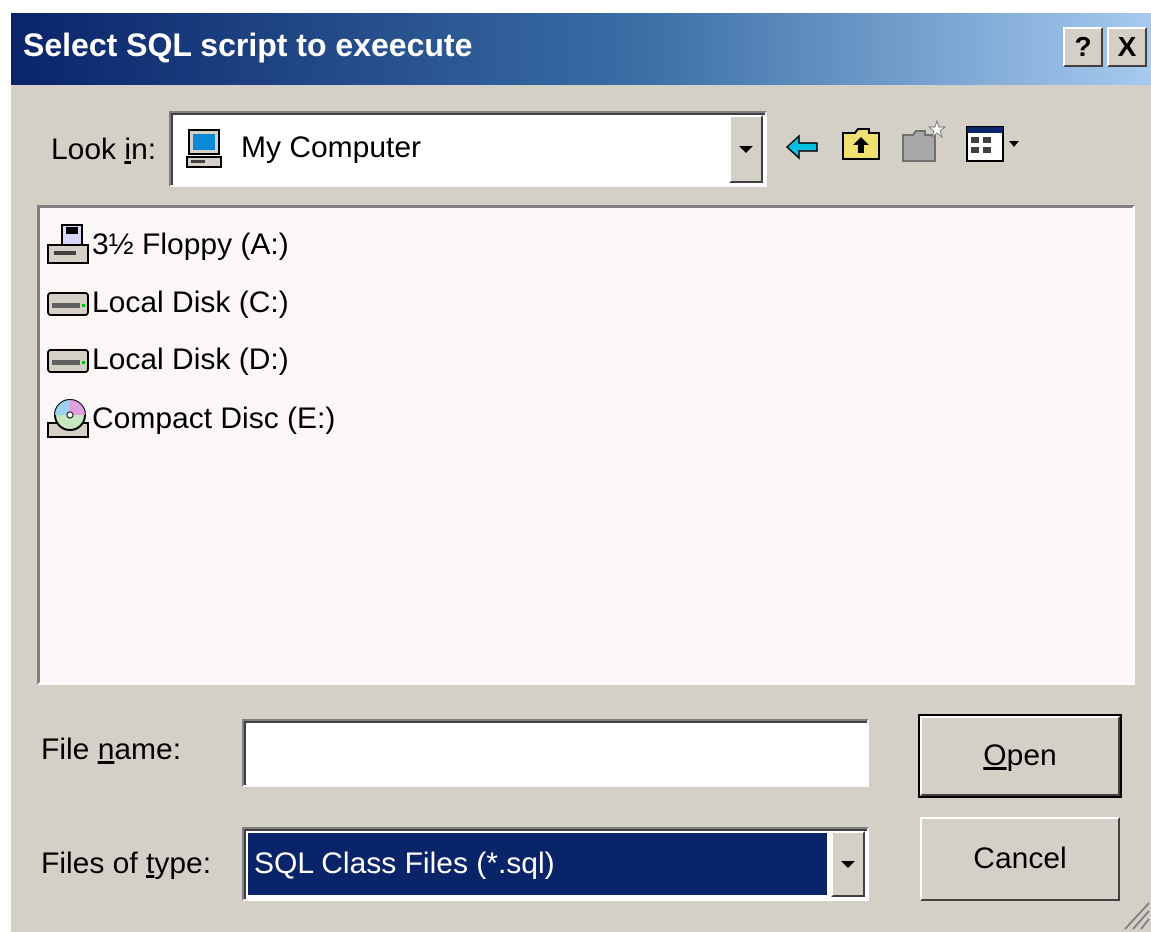 This screenshot has height=932, width=1151. What do you see at coordinates (746, 149) in the screenshot?
I see `look-in-dropdown-button` at bounding box center [746, 149].